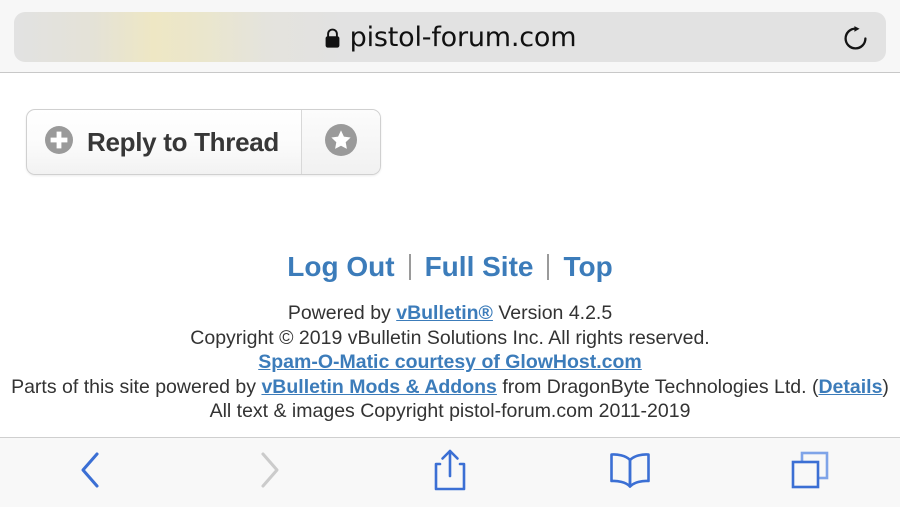 Image resolution: width=900 pixels, height=508 pixels. I want to click on chevron-right-icon, so click(270, 472).